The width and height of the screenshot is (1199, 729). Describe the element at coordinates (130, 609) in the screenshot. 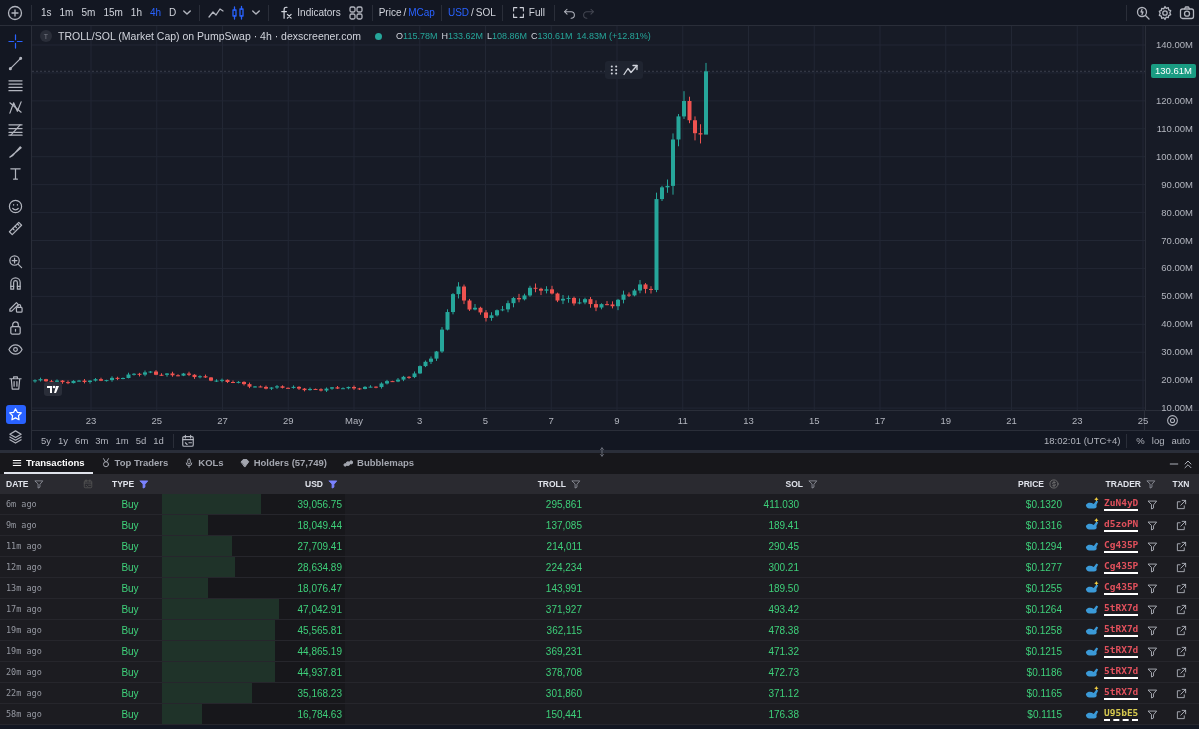

I see `table-cell: Buy` at that location.